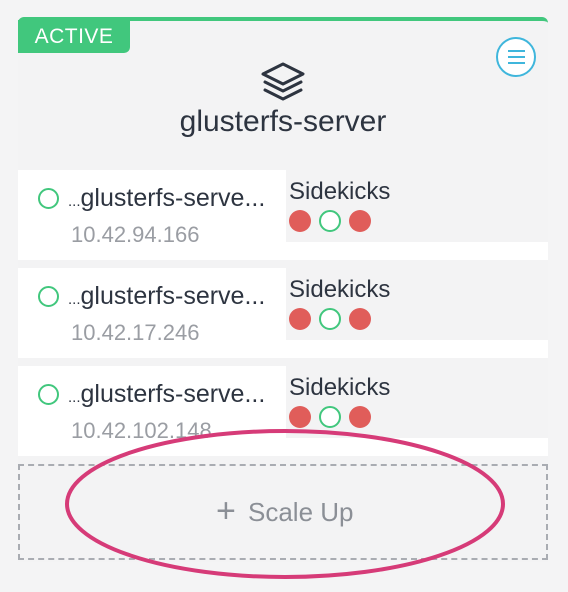 The image size is (568, 592). Describe the element at coordinates (141, 430) in the screenshot. I see `container-ip: 10.42.102.148` at that location.